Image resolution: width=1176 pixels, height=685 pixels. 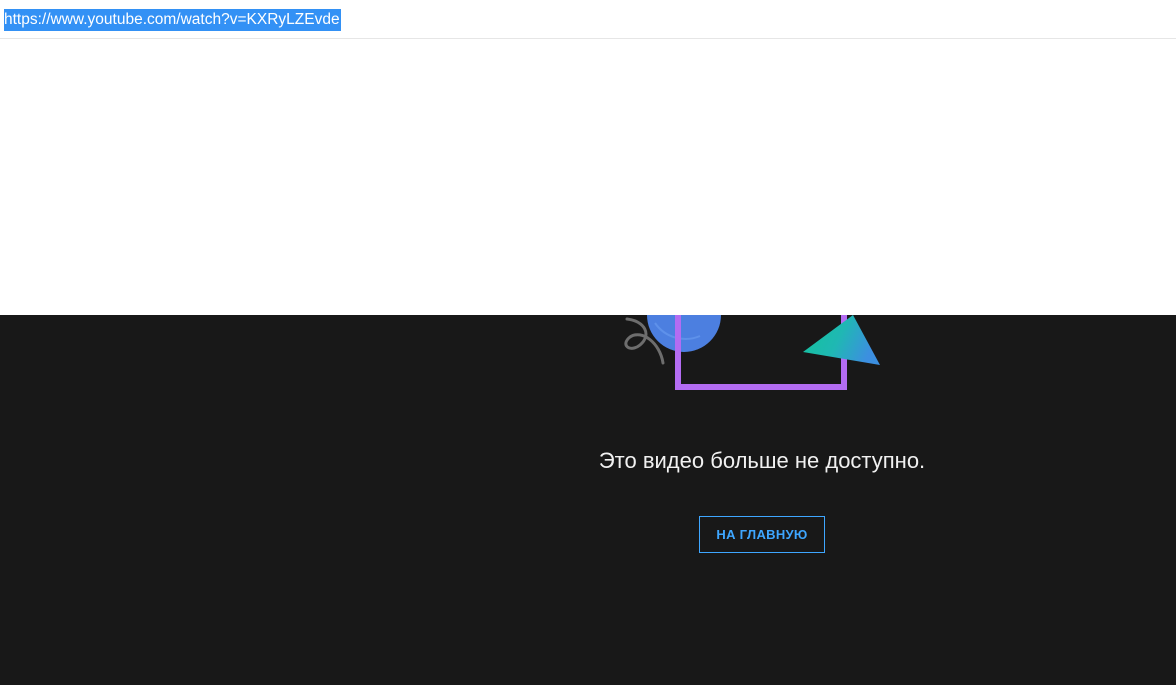 I want to click on home-button: НА ГЛАВНУЮ, so click(x=762, y=534).